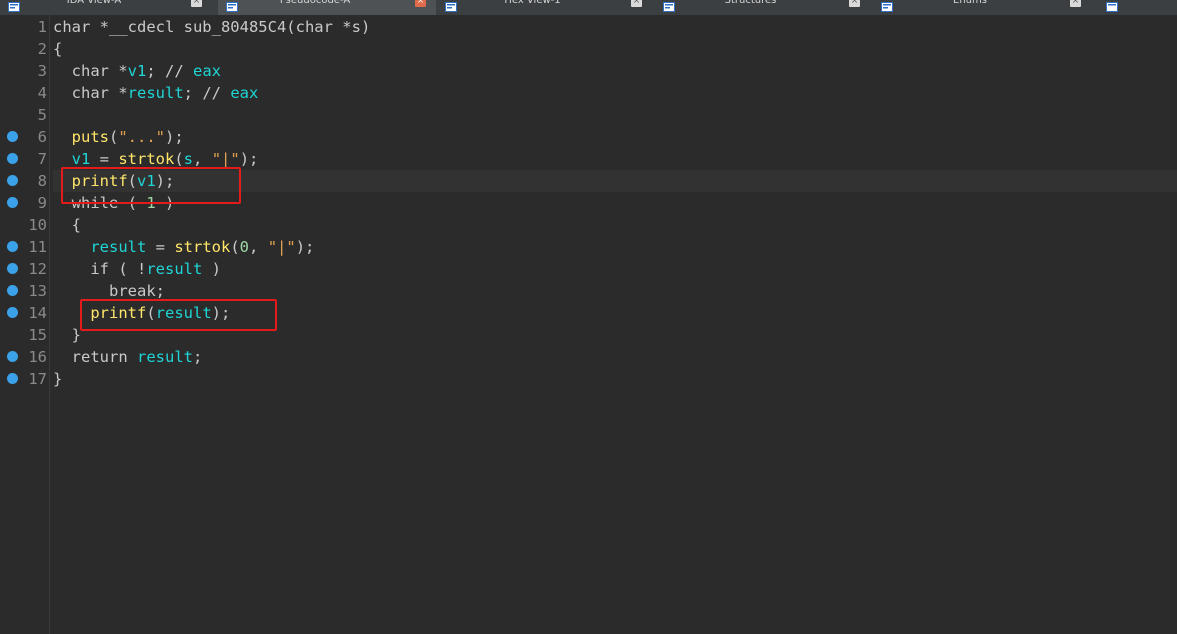 Image resolution: width=1177 pixels, height=634 pixels. Describe the element at coordinates (244, 247) in the screenshot. I see `code-token: 0` at that location.